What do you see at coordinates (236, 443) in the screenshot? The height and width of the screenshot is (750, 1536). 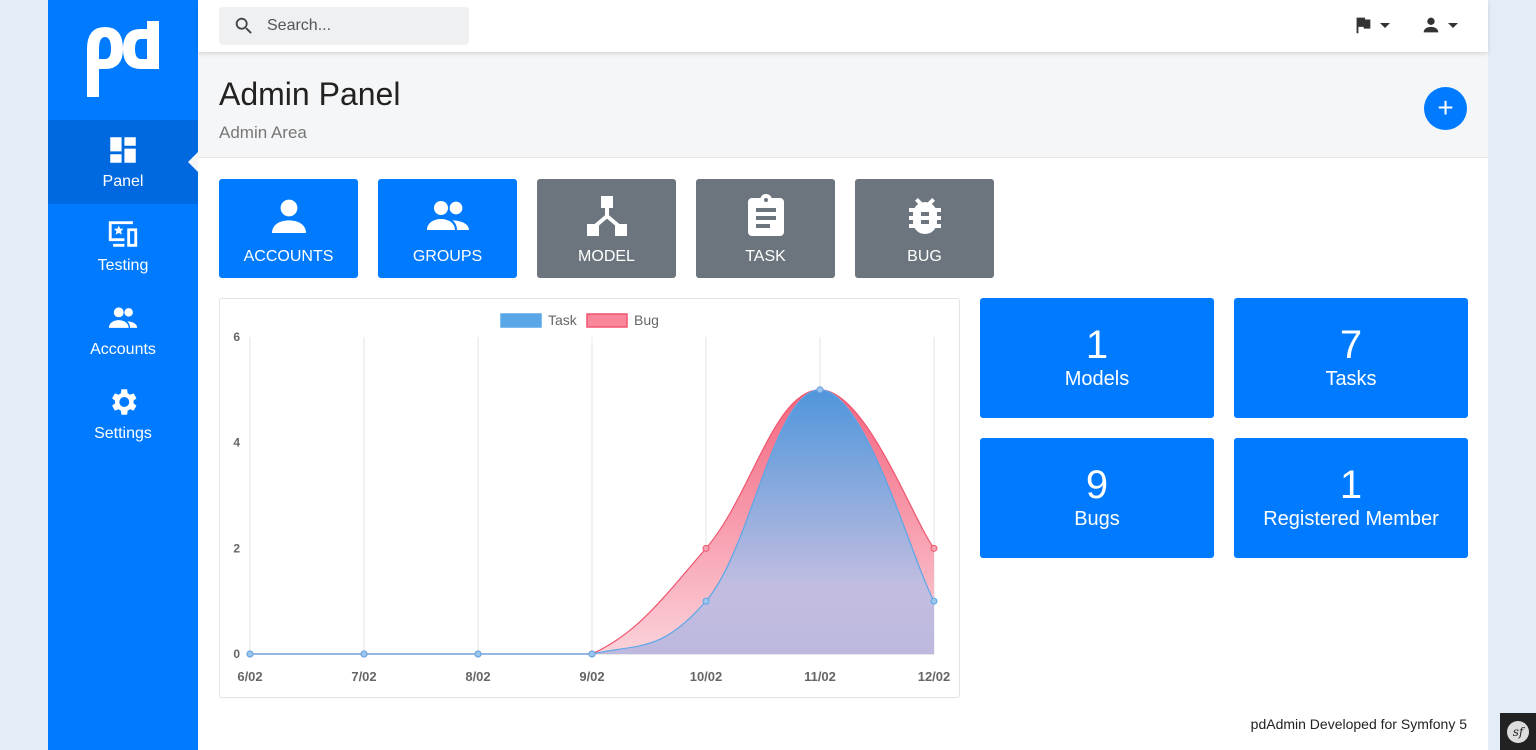 I see `y-tick-label: 4` at bounding box center [236, 443].